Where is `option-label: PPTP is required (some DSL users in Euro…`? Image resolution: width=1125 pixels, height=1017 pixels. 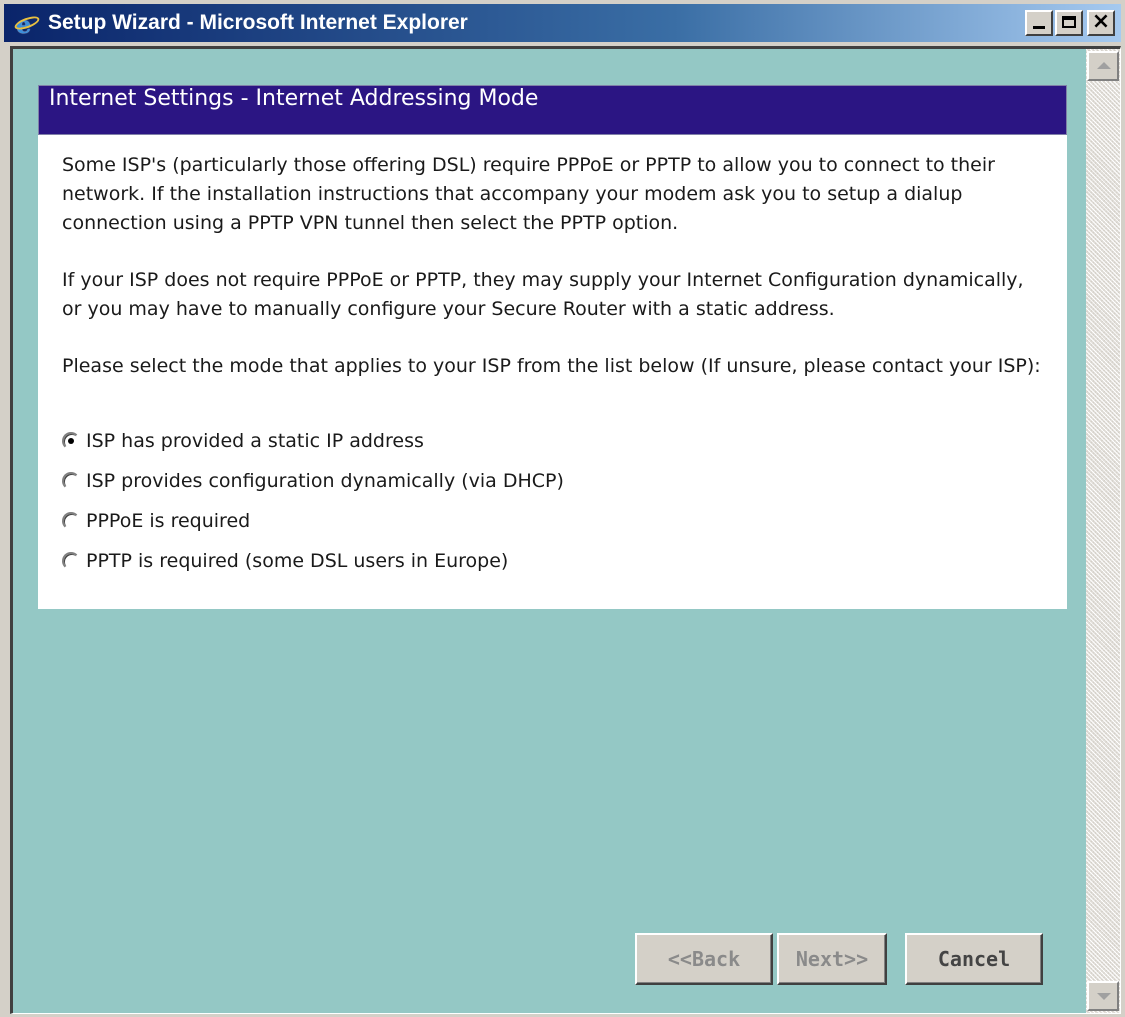 option-label: PPTP is required (some DSL users in Euro… is located at coordinates (297, 561).